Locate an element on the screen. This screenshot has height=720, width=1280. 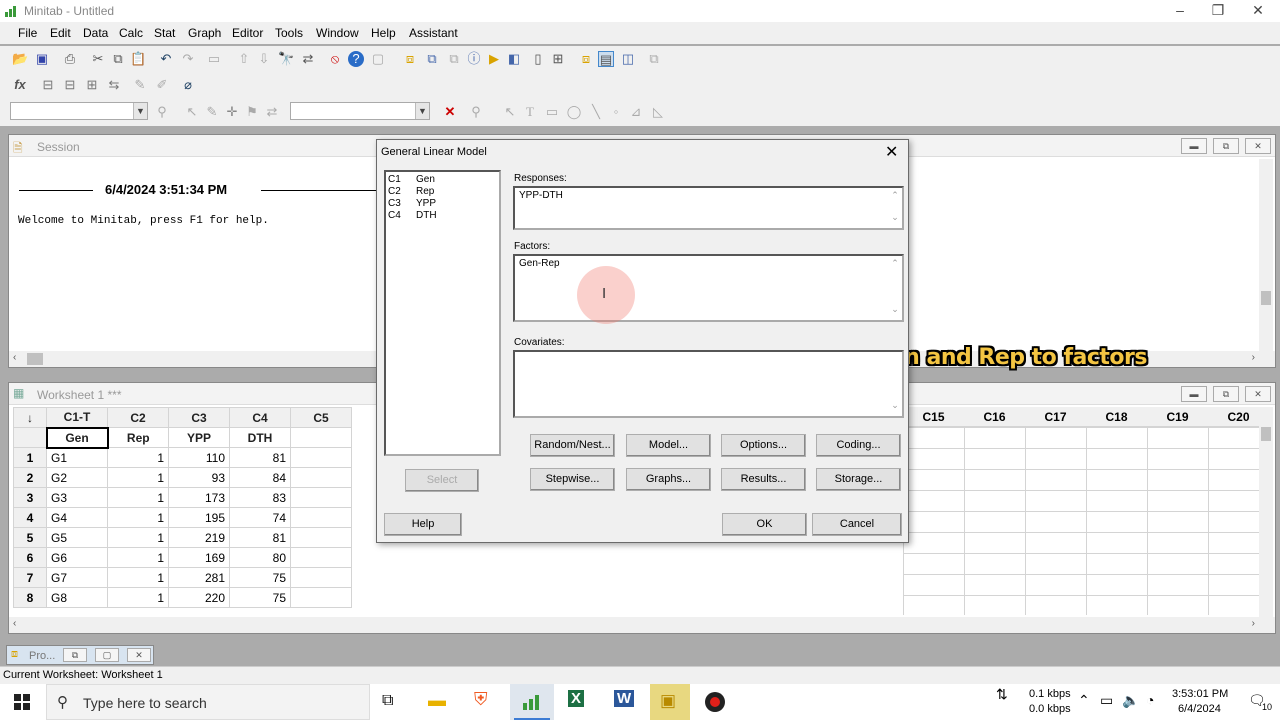
insert-rows-icon: ⊟ is located at coordinates (70, 85).